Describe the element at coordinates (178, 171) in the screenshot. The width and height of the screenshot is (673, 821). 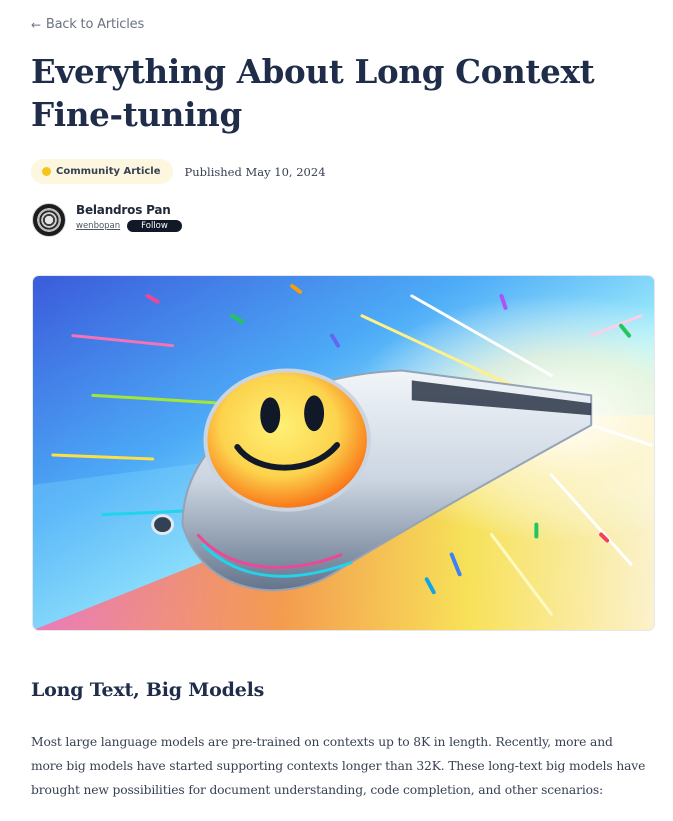
I see `article-meta: Community Article Published May 10, 2024` at that location.